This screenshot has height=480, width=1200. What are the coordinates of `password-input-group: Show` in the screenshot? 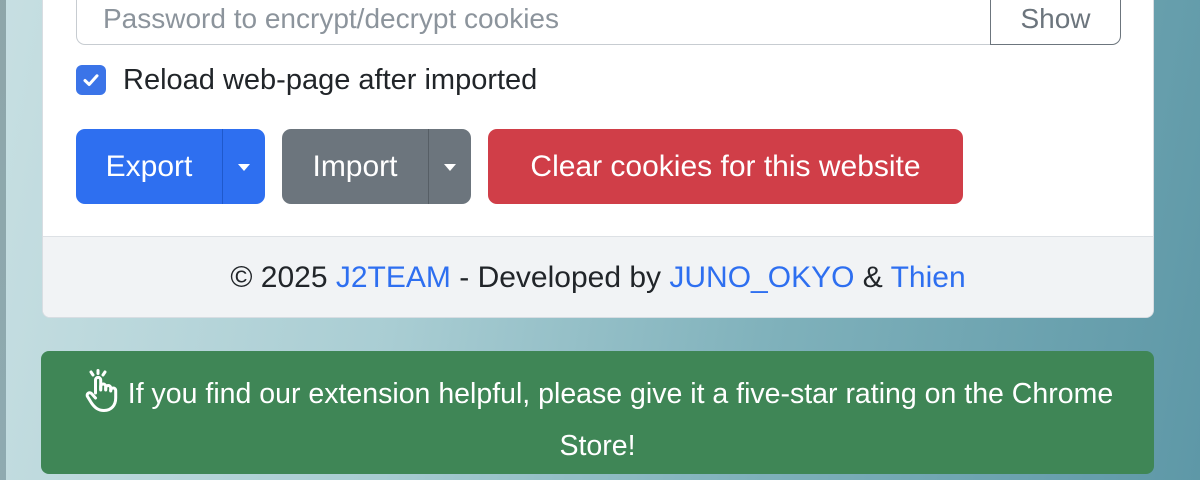 It's located at (598, 22).